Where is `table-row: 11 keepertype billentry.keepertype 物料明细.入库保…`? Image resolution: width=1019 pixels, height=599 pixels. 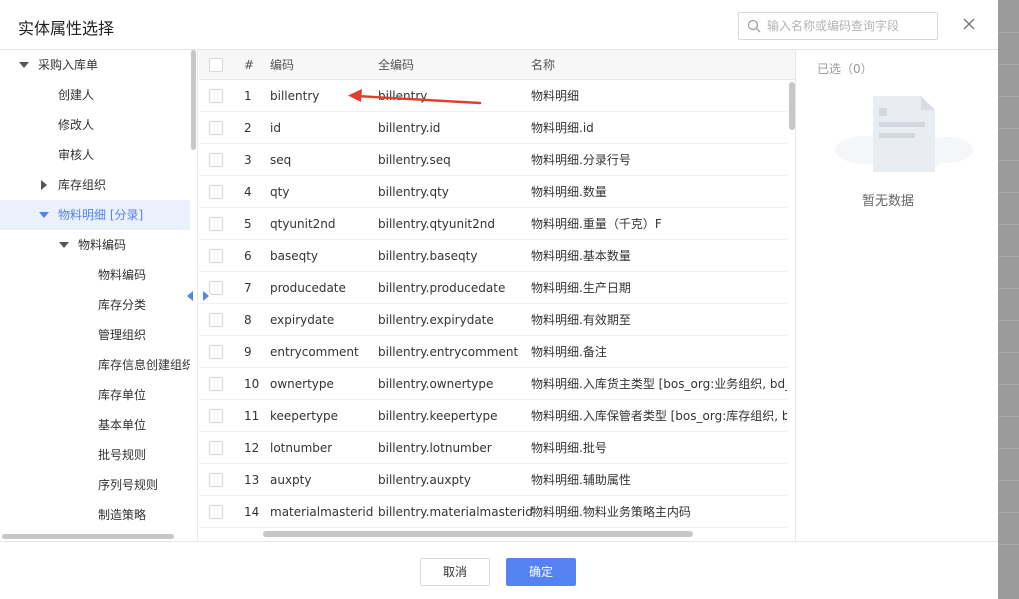
table-row: 11 keepertype billentry.keepertype 物料明细.入库保… is located at coordinates (493, 416).